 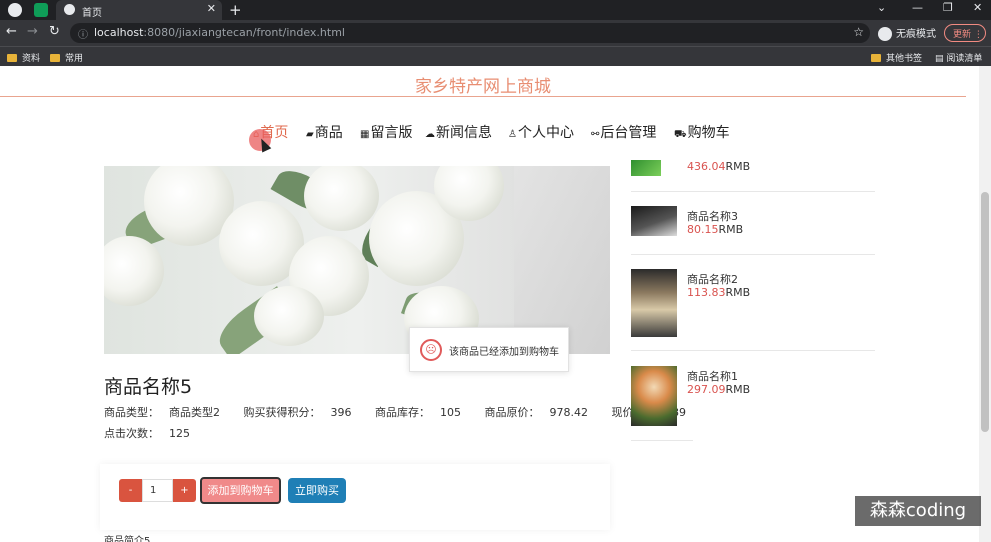 What do you see at coordinates (753, 223) in the screenshot?
I see `sidebar-product-3: 商品名称3 80.15RMB` at bounding box center [753, 223].